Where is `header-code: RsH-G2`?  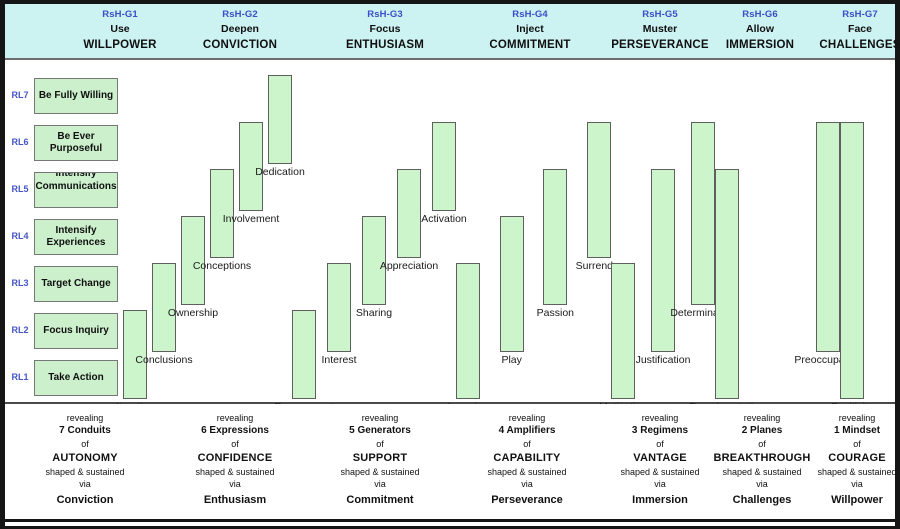
header-code: RsH-G2 is located at coordinates (240, 14).